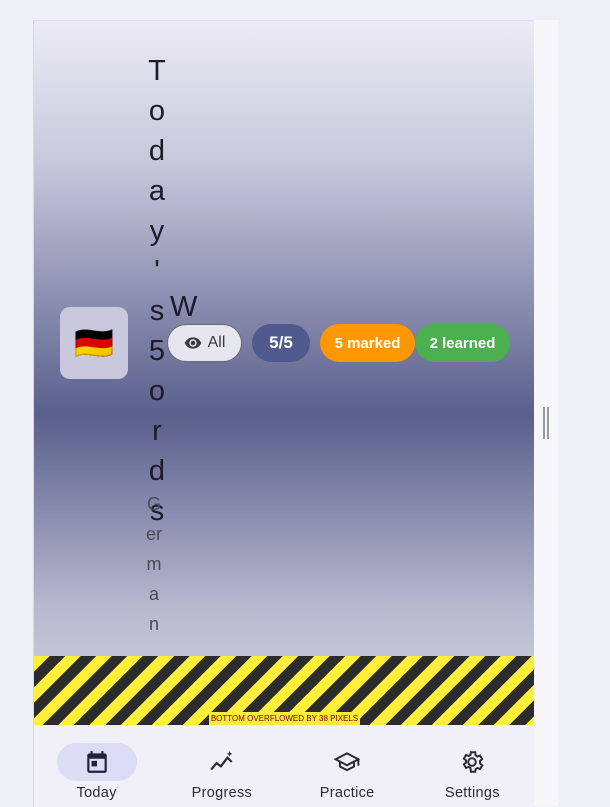  What do you see at coordinates (347, 762) in the screenshot?
I see `school-icon` at bounding box center [347, 762].